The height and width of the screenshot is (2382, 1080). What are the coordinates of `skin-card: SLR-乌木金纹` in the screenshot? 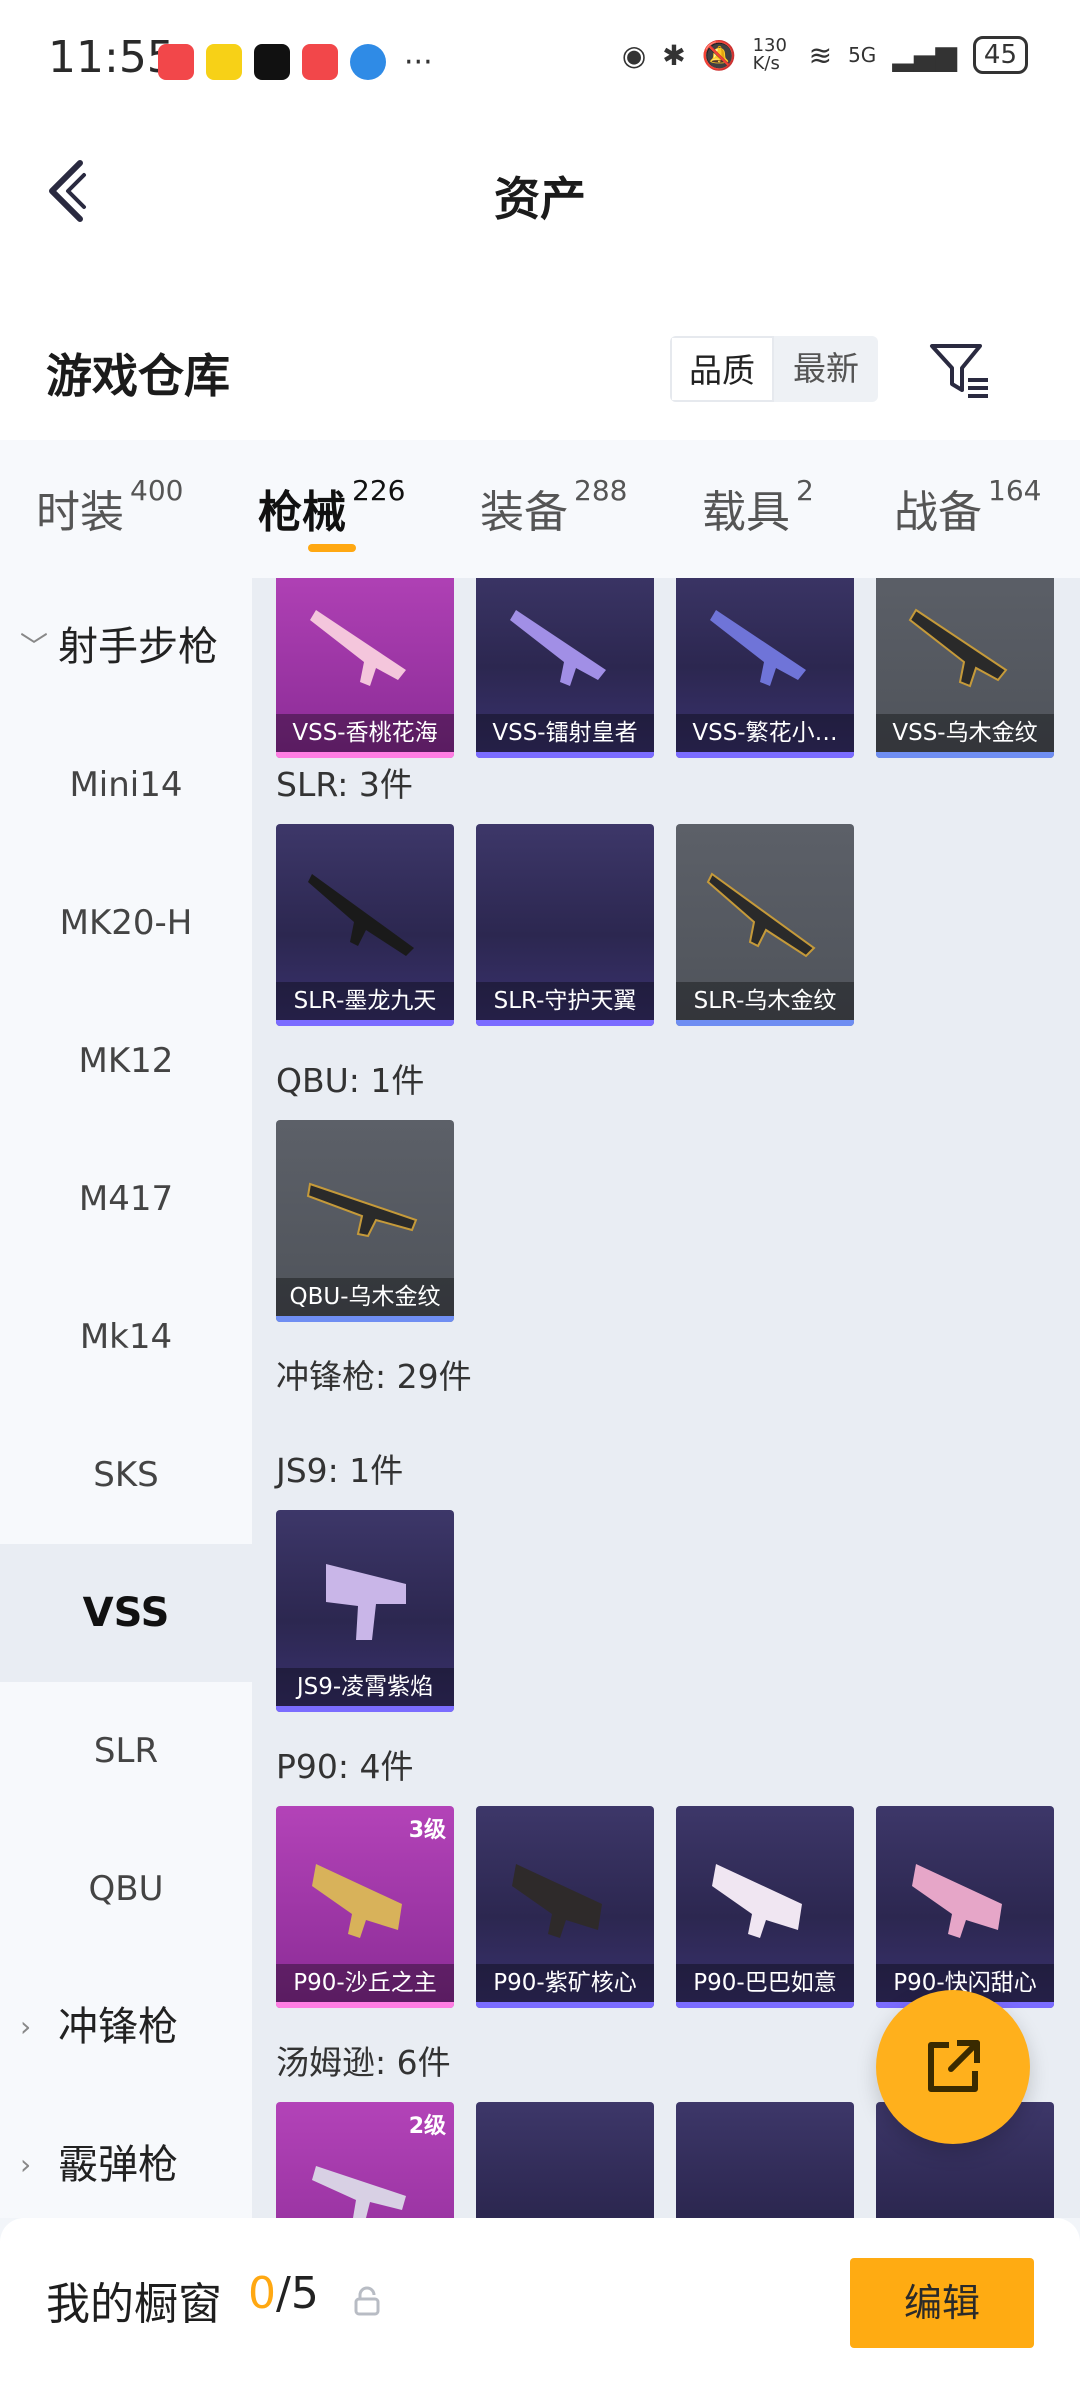 It's located at (765, 925).